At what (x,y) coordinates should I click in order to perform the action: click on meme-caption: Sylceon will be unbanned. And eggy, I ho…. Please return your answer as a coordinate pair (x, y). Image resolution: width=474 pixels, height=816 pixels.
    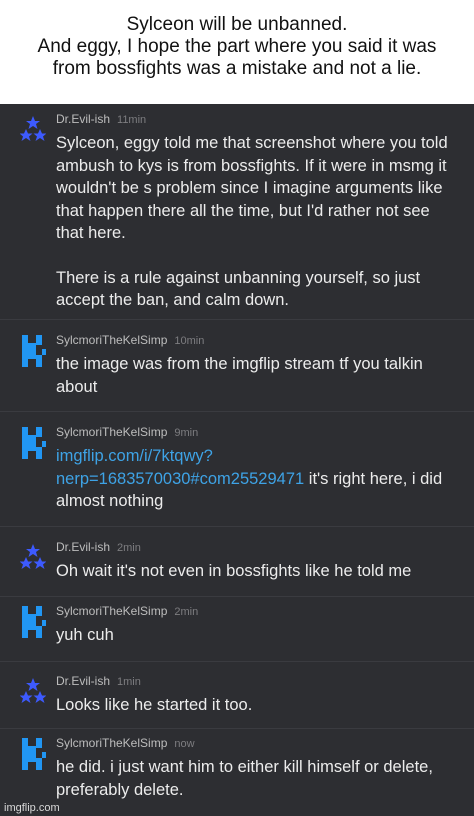
    Looking at the image, I should click on (237, 52).